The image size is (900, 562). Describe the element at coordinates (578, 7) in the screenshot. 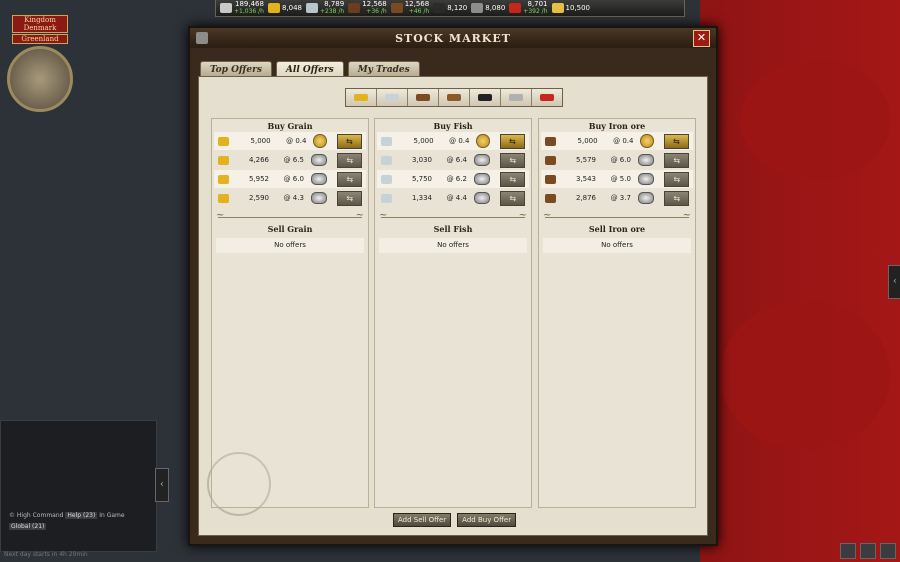

I see `resource-value: 10,500` at that location.